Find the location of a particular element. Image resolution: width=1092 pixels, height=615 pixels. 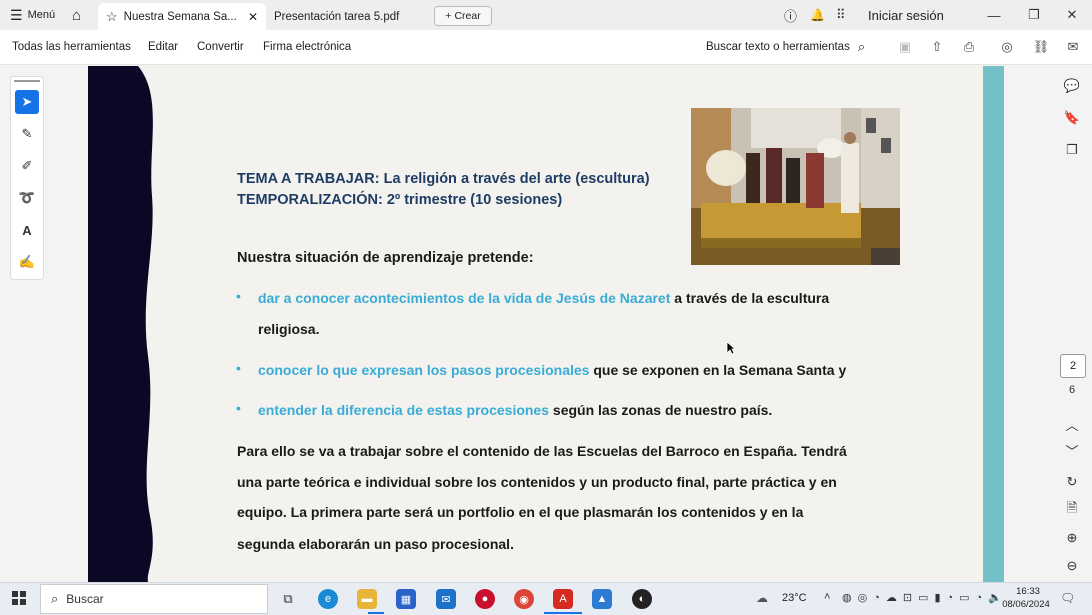

text-box-icon: A is located at coordinates (27, 230).